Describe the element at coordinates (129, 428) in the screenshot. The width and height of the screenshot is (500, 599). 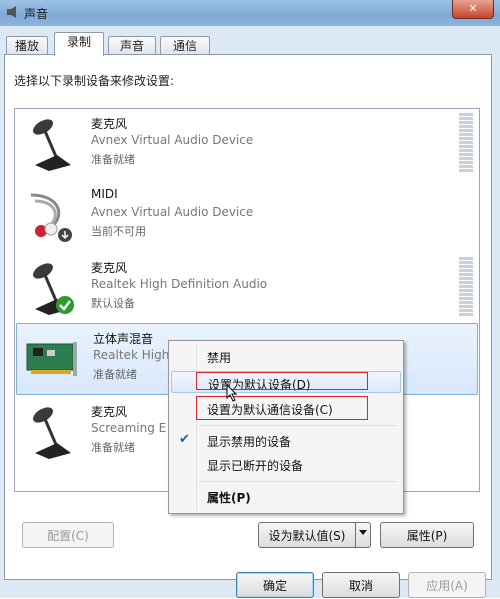
I see `device-description: Screaming E` at that location.